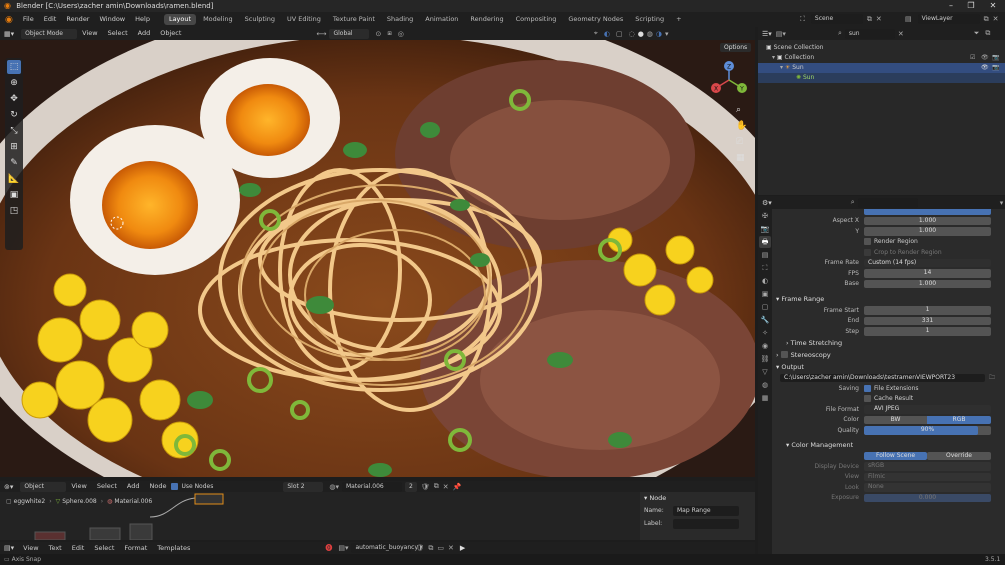  Describe the element at coordinates (706, 523) in the screenshot. I see `node-label-field` at that location.